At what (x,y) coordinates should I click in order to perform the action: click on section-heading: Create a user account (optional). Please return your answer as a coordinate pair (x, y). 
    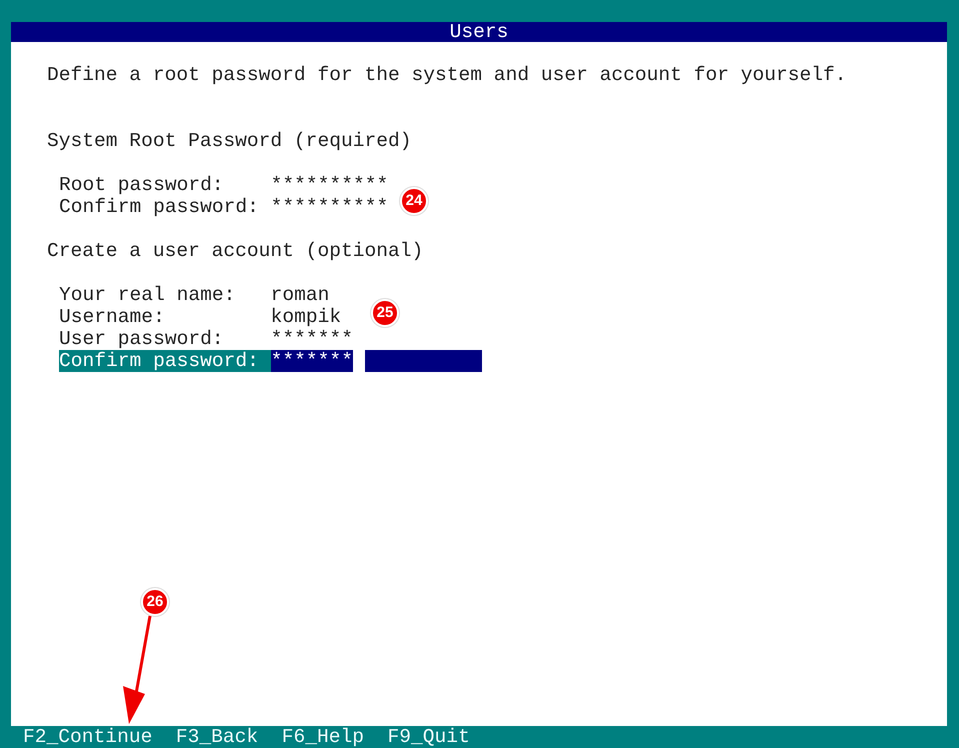
    Looking at the image, I should click on (235, 251).